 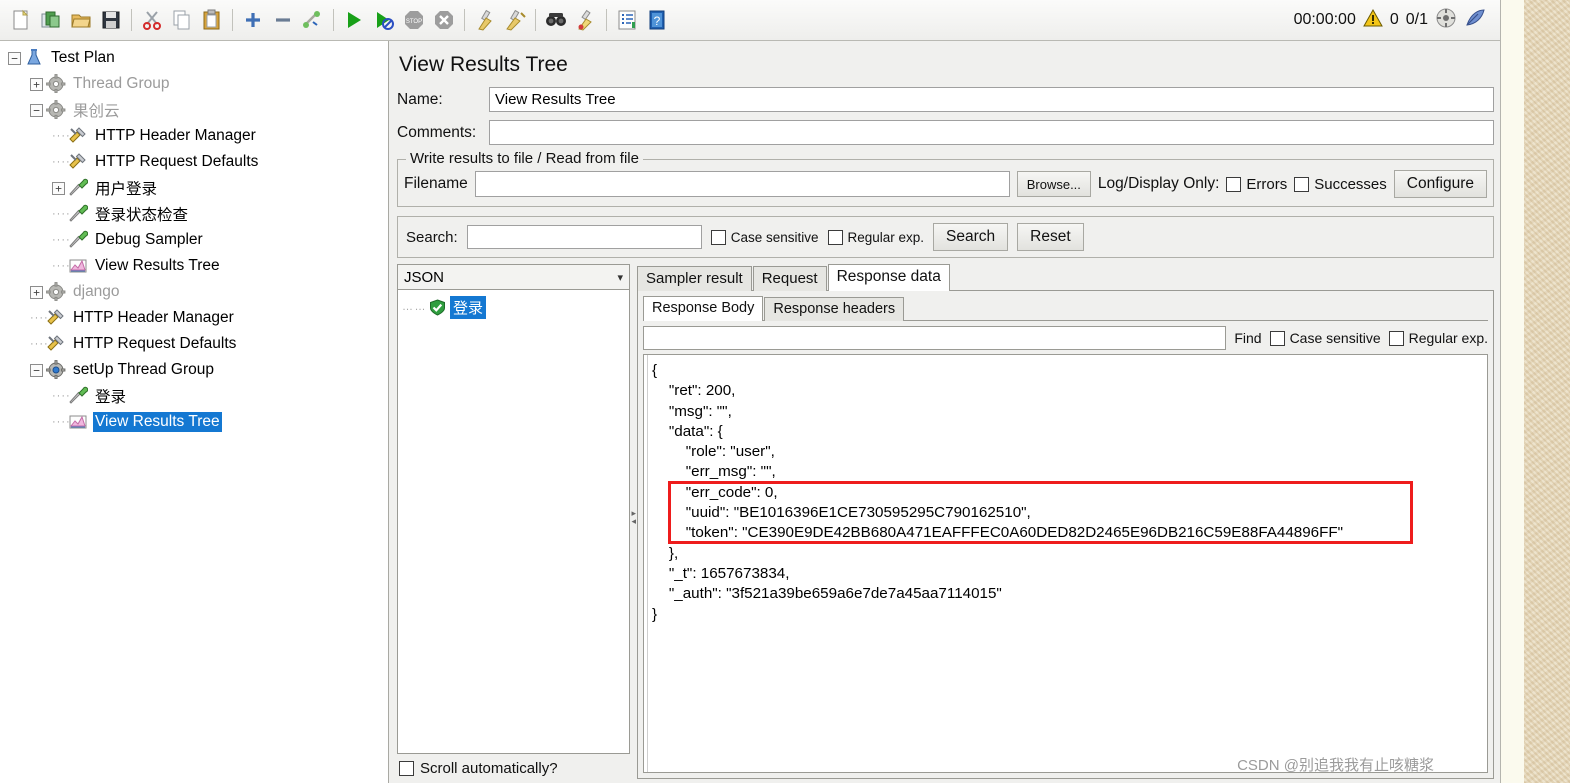 What do you see at coordinates (584, 237) in the screenshot?
I see `search-input` at bounding box center [584, 237].